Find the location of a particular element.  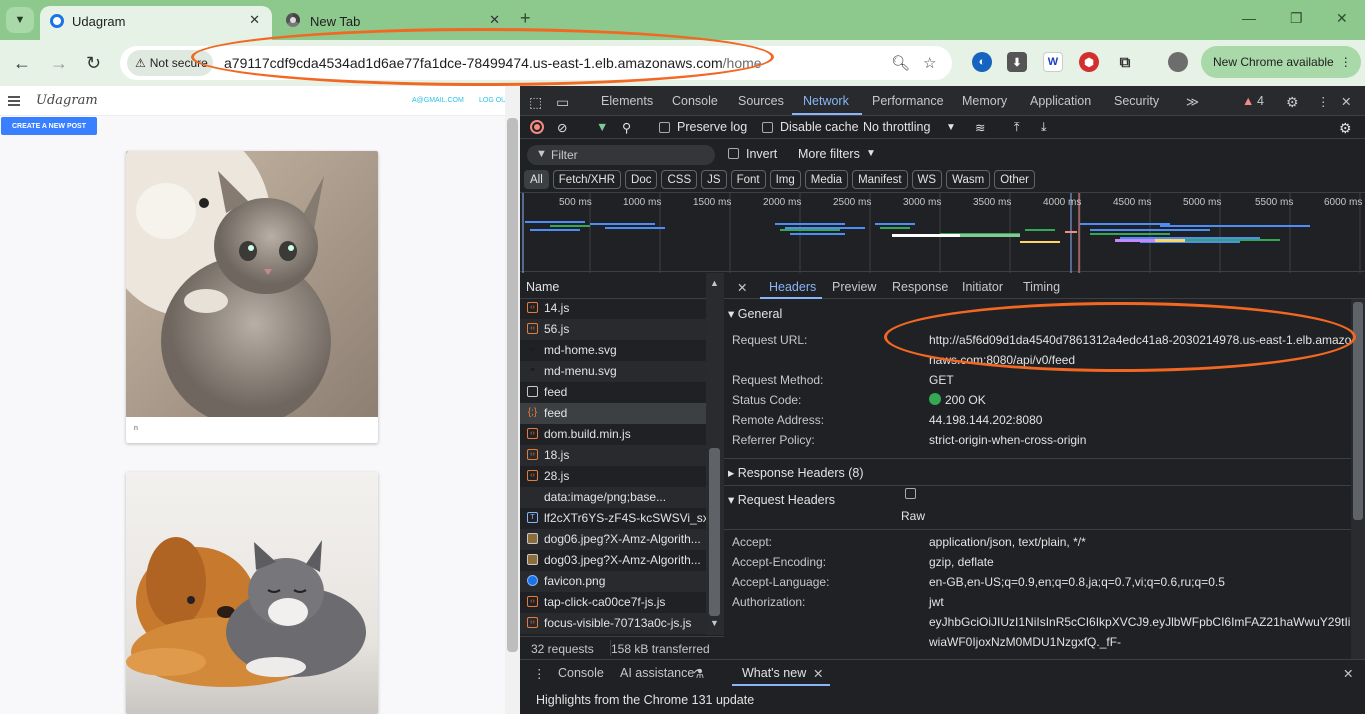

request-row: feed is located at coordinates (613, 392).